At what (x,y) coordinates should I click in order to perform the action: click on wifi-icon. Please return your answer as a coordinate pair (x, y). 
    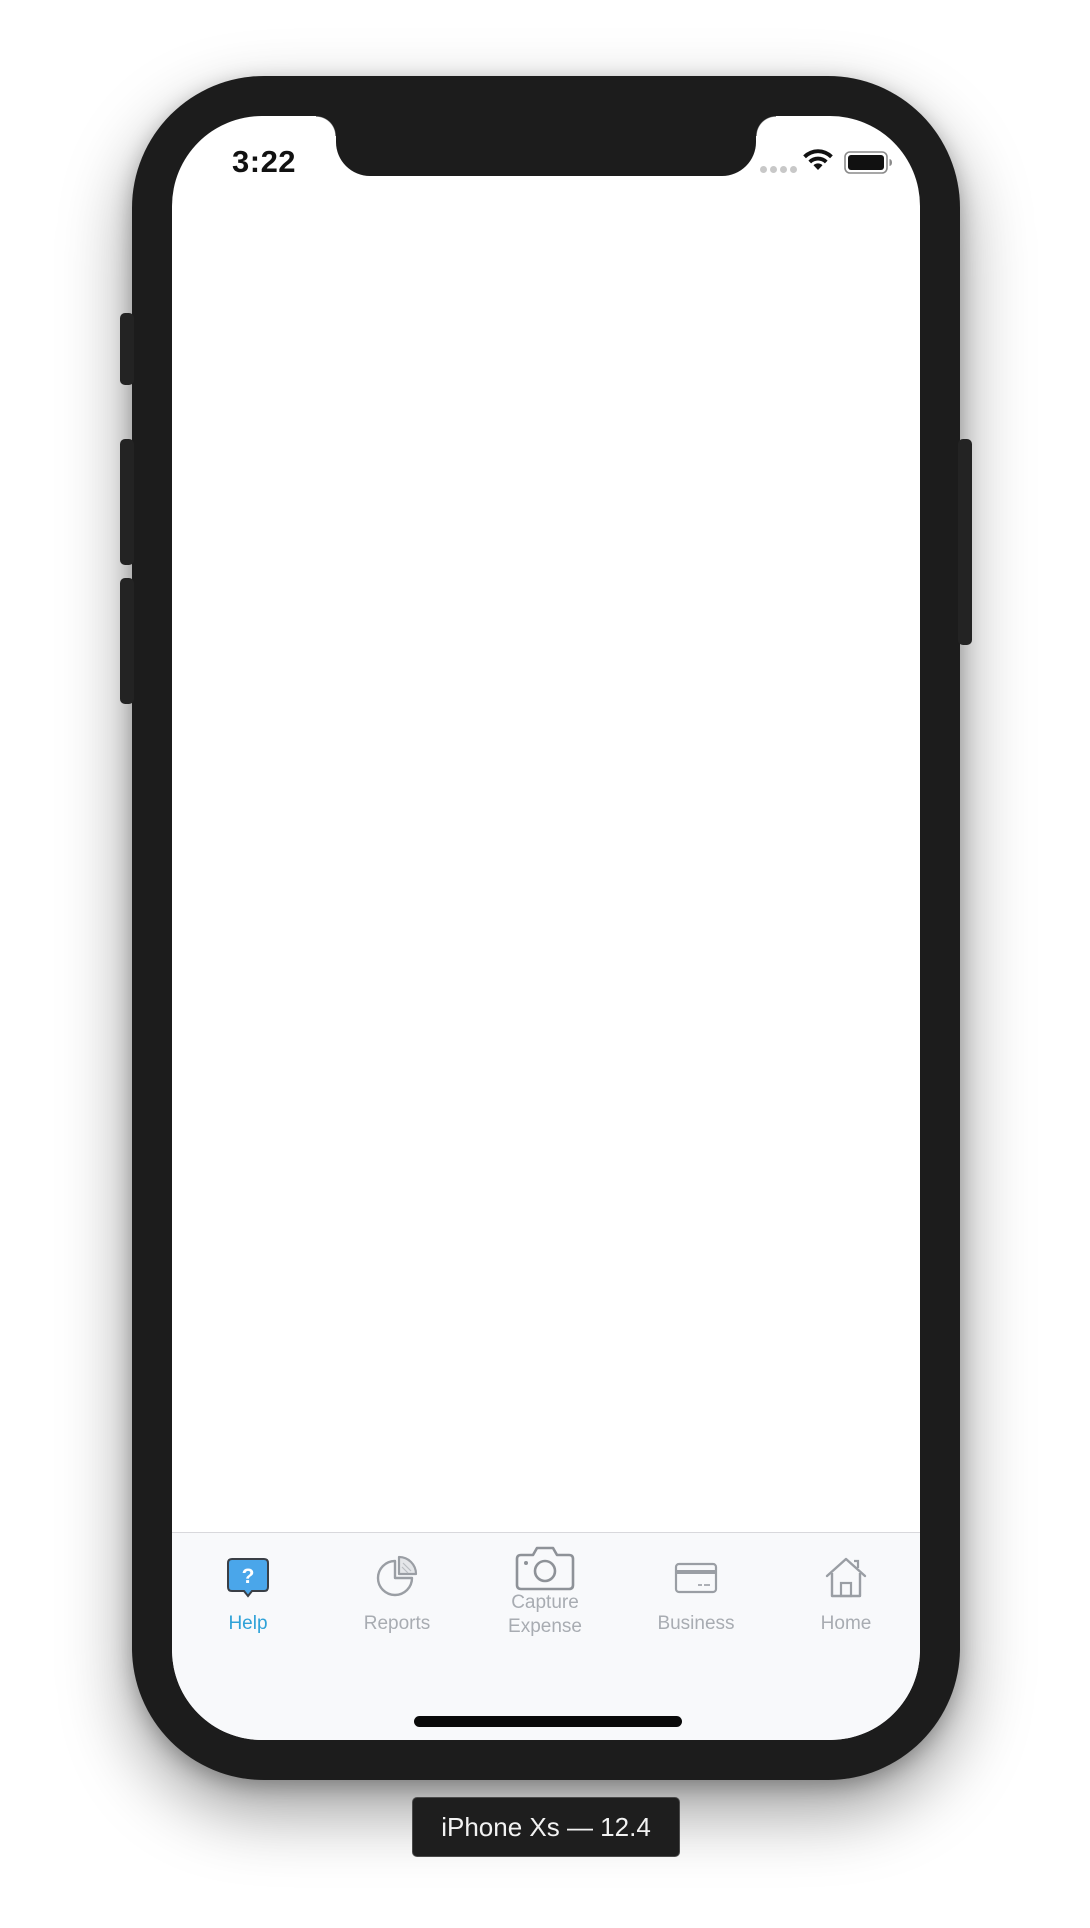
    Looking at the image, I should click on (818, 159).